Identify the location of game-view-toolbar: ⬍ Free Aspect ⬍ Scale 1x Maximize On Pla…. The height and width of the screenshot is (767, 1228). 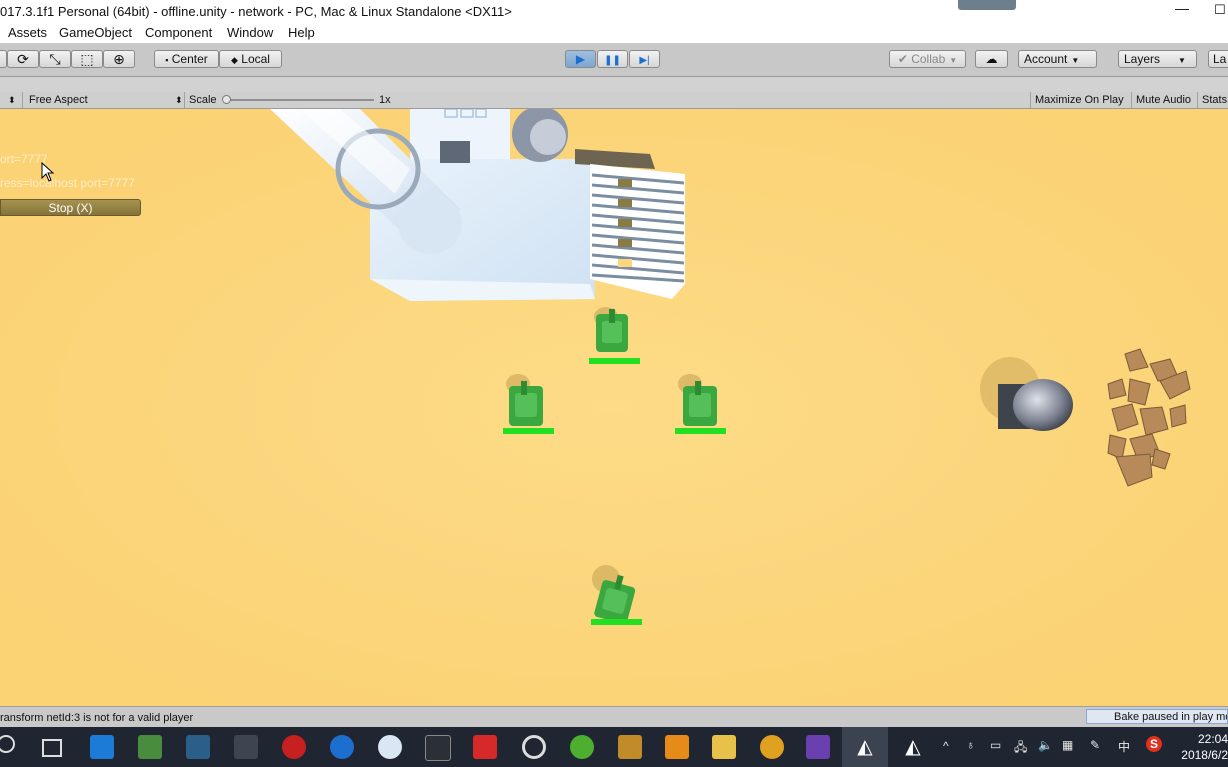
(614, 100).